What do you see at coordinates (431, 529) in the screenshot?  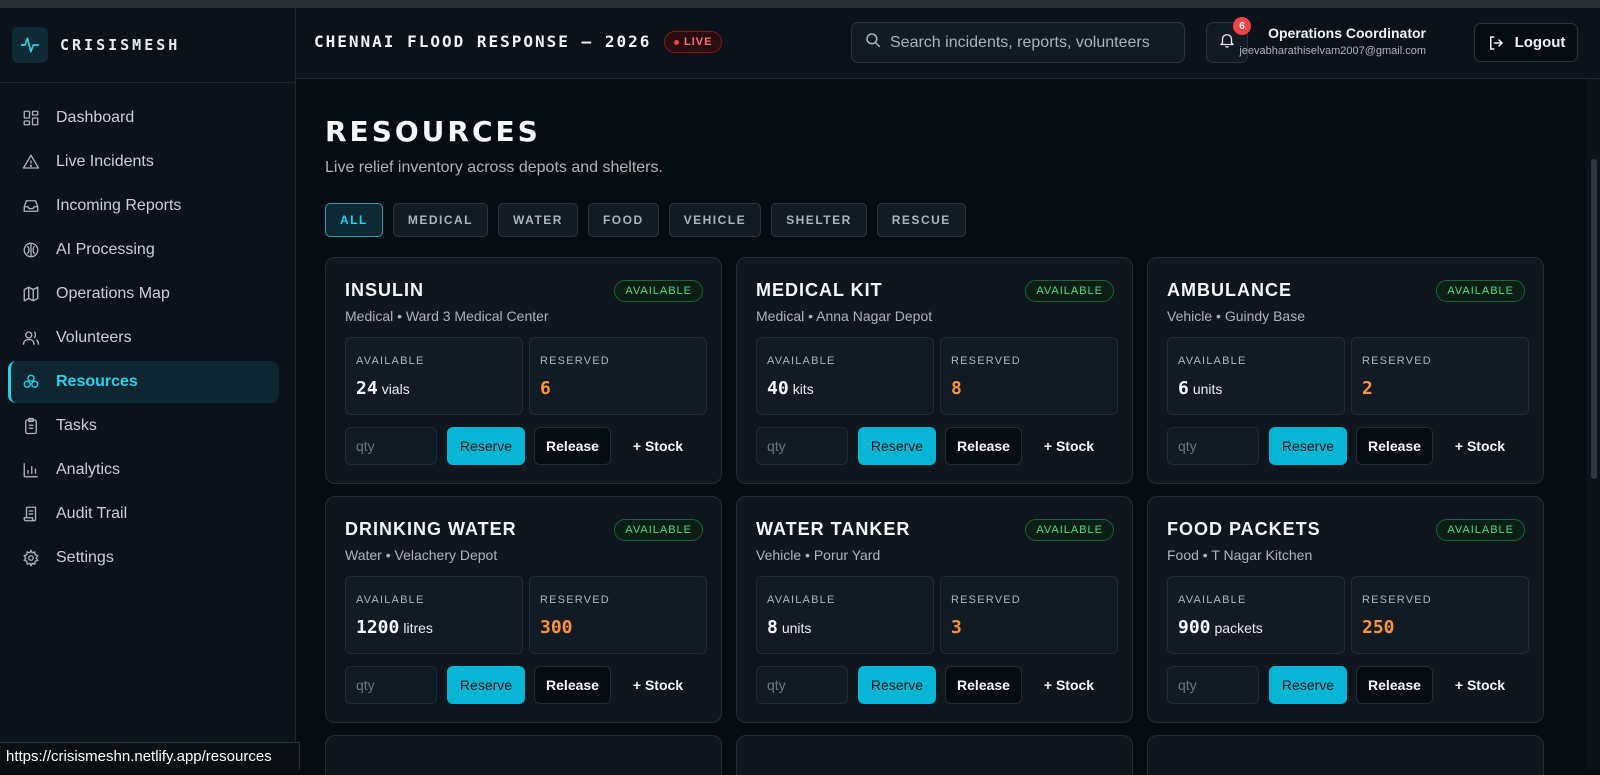 I see `resource-name: DRINKING WATER` at bounding box center [431, 529].